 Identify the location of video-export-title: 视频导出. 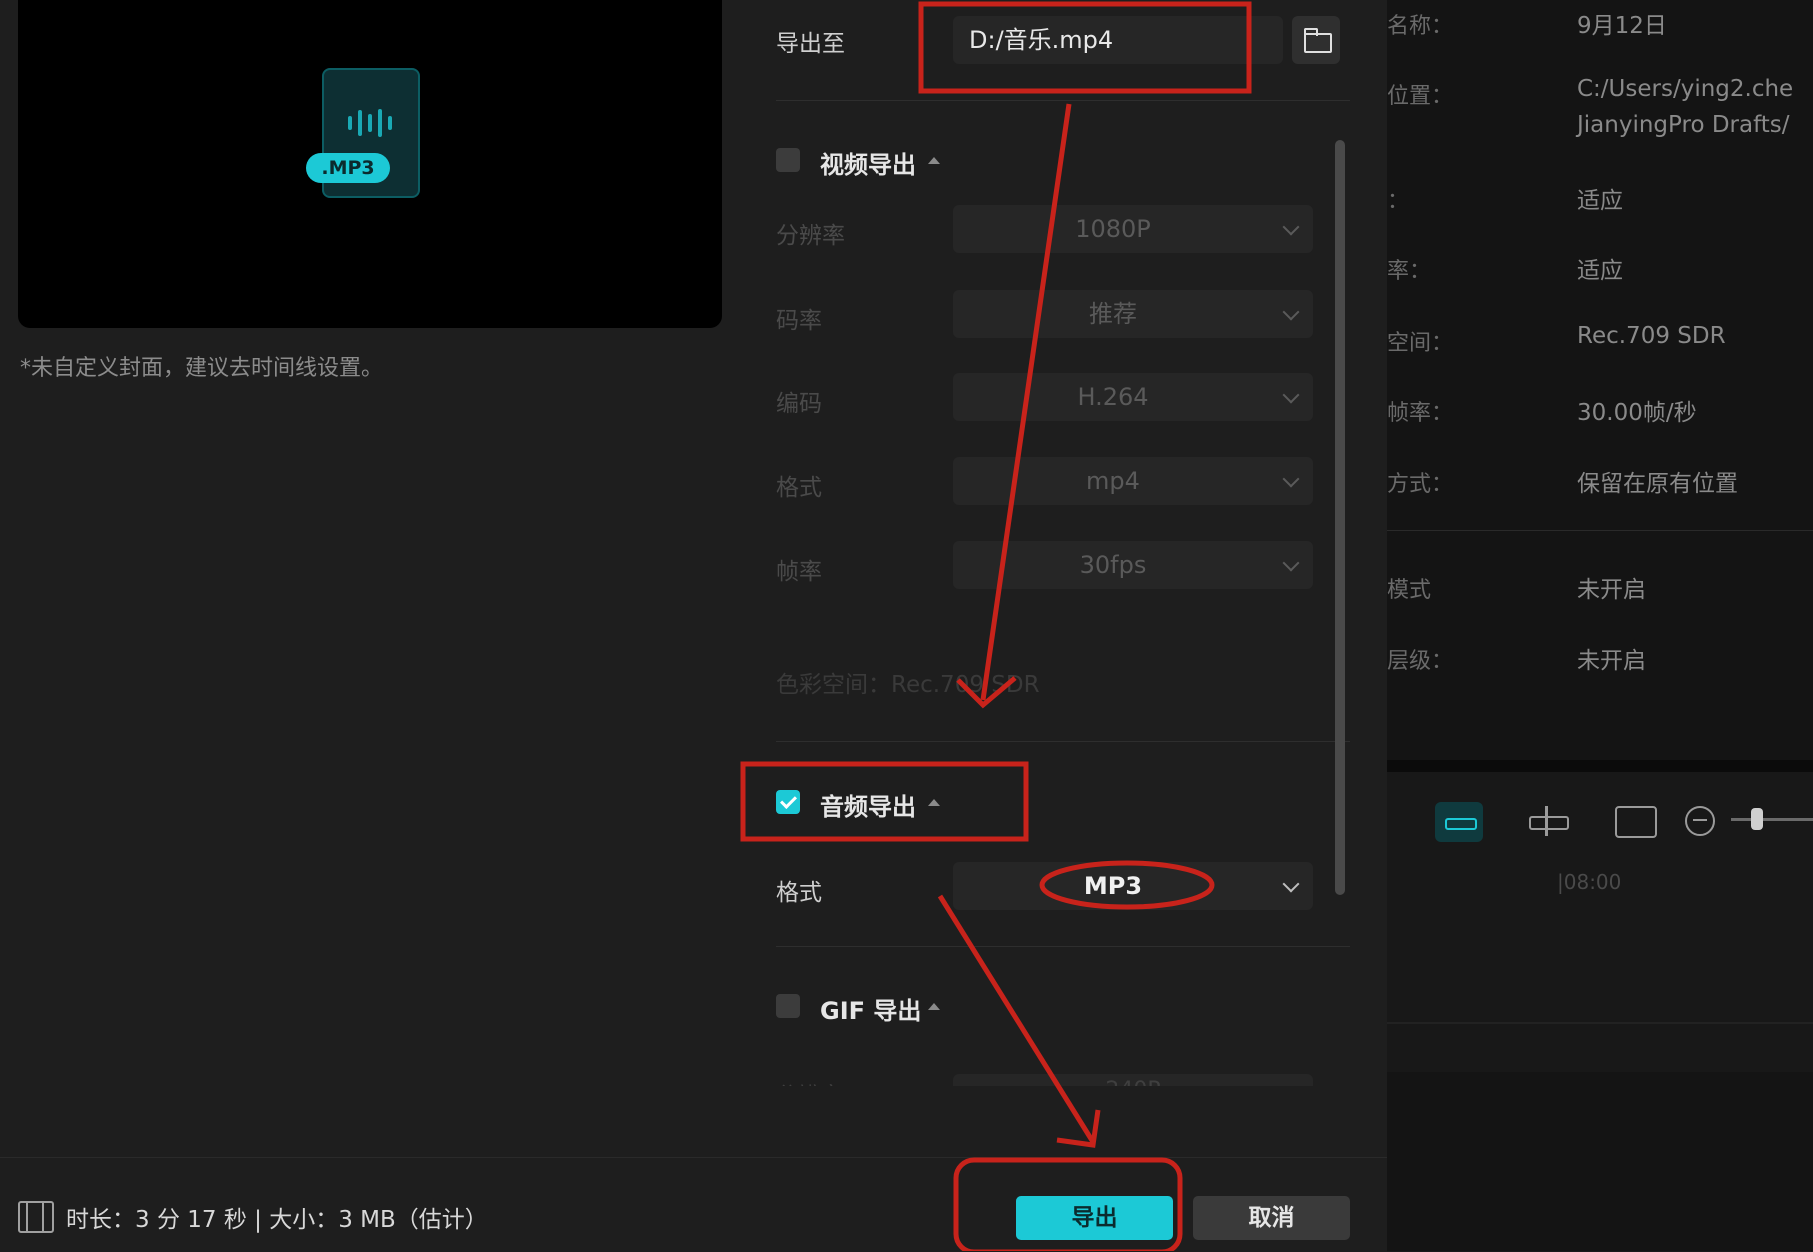
(868, 165).